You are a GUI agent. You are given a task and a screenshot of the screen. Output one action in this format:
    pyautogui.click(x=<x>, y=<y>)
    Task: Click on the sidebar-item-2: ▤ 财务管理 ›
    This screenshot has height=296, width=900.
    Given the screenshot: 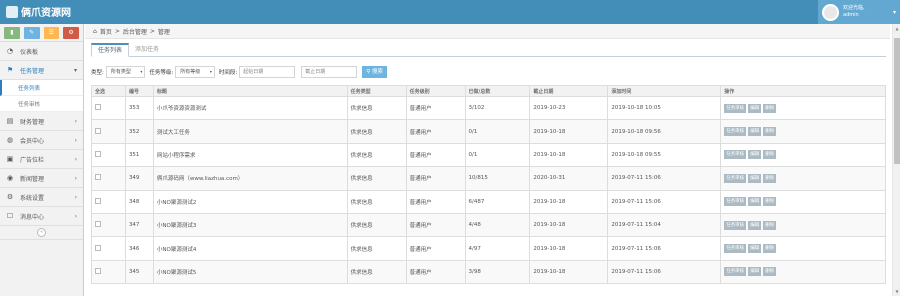 What is the action you would take?
    pyautogui.click(x=41, y=121)
    